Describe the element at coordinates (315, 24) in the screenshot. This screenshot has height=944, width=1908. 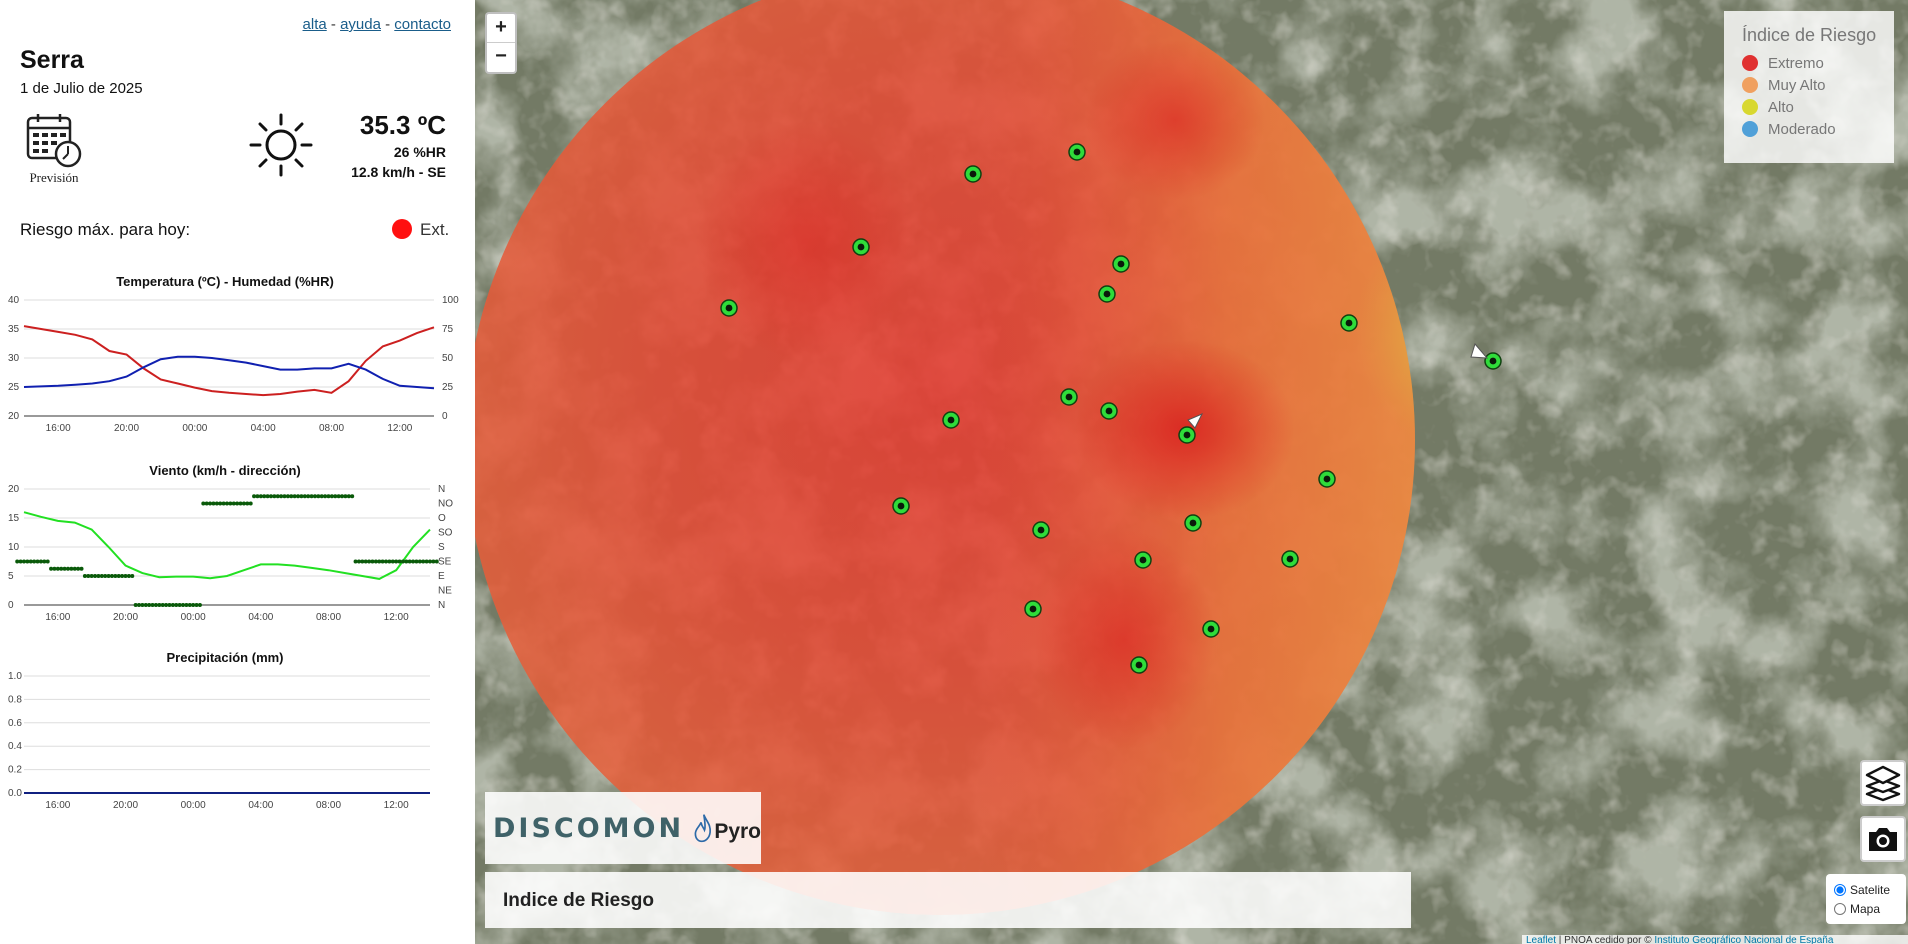
I see `alta-link: alta` at that location.